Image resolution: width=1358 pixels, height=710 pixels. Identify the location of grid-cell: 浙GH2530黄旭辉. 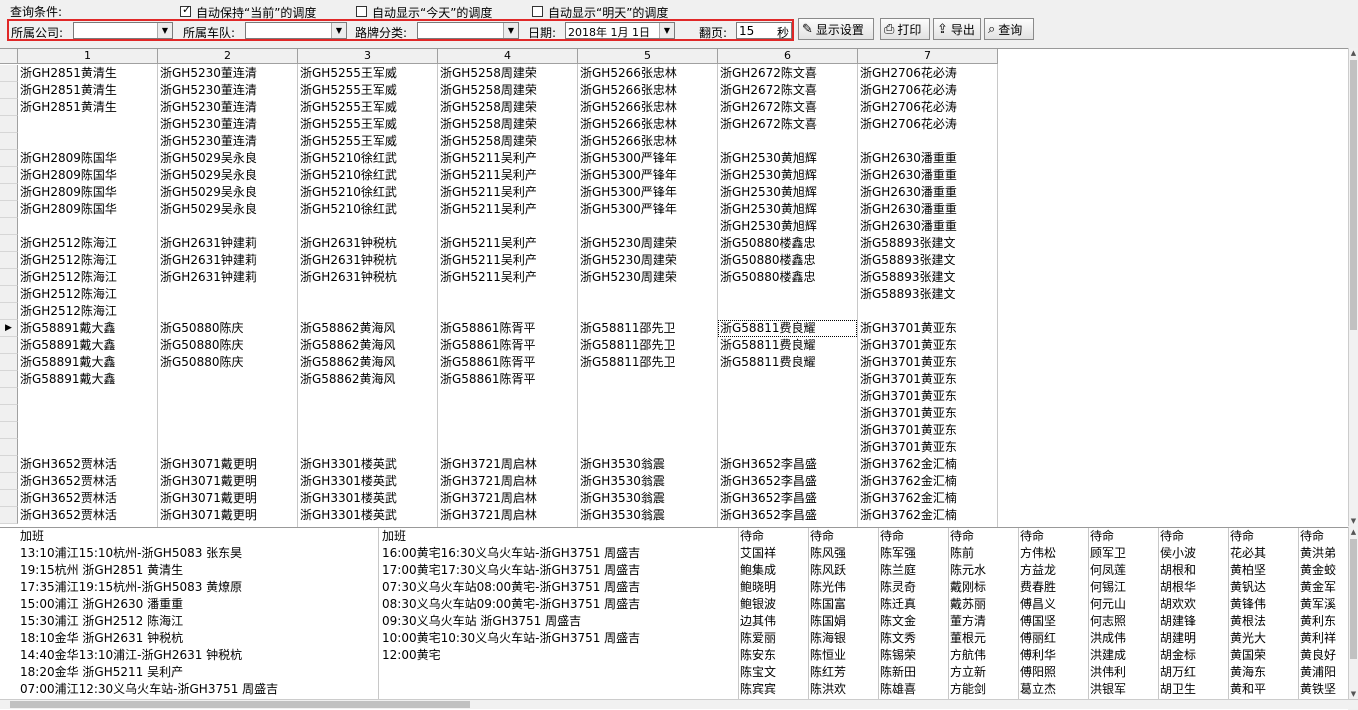
(787, 192).